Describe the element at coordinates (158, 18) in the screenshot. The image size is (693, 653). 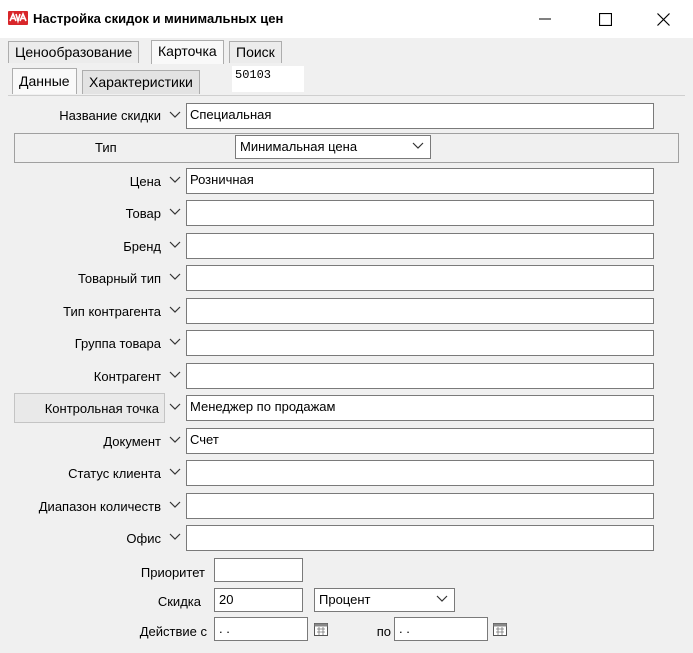
I see `window-title: Настройка скидок и минимальных цен` at that location.